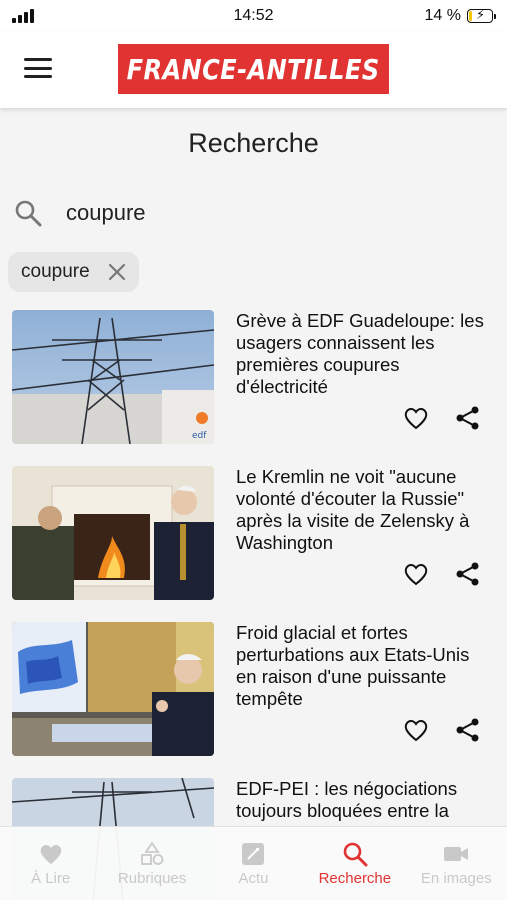  What do you see at coordinates (456, 864) in the screenshot?
I see `nav-item-en-images: En images` at bounding box center [456, 864].